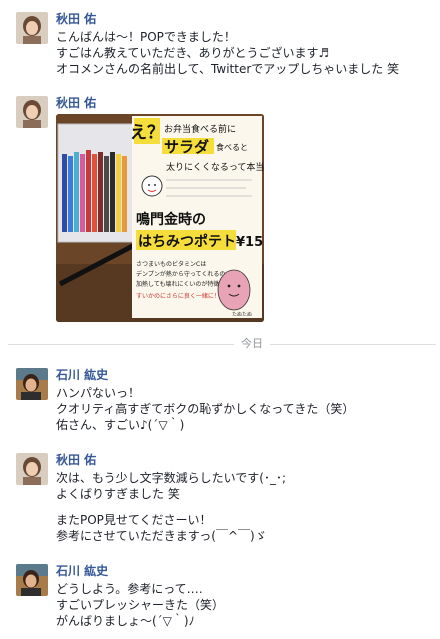  Describe the element at coordinates (98, 393) in the screenshot. I see `message-text: ハンパないっ！` at that location.